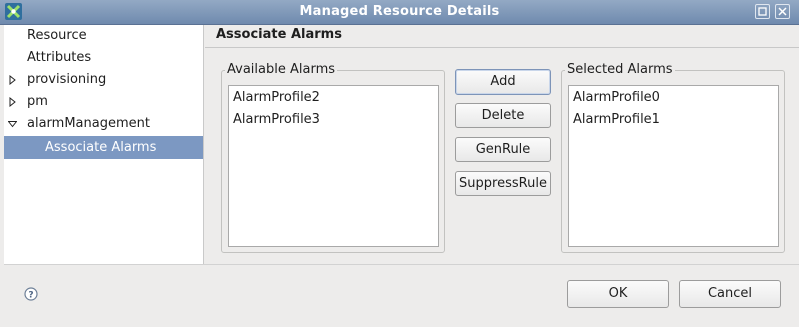  What do you see at coordinates (616, 119) in the screenshot?
I see `list-item: AlarmProfile1` at bounding box center [616, 119].